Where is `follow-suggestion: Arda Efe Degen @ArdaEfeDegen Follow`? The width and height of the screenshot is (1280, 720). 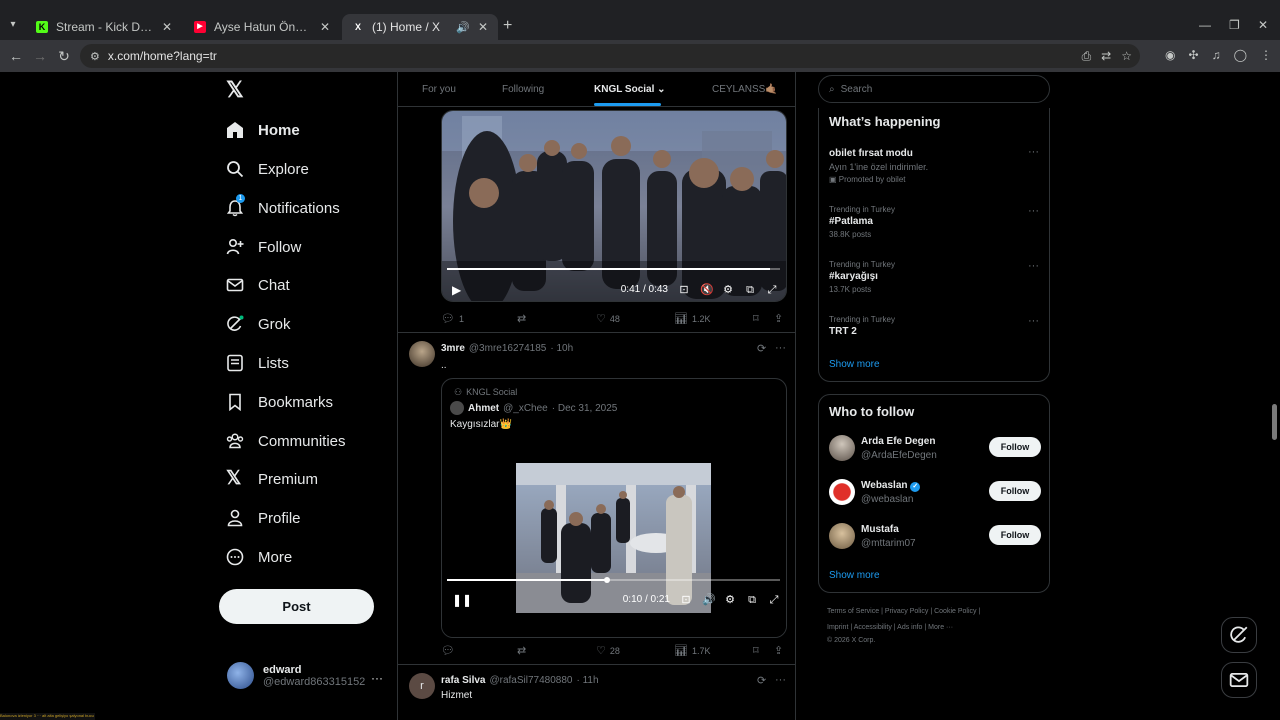 follow-suggestion: Arda Efe Degen @ArdaEfeDegen Follow is located at coordinates (935, 450).